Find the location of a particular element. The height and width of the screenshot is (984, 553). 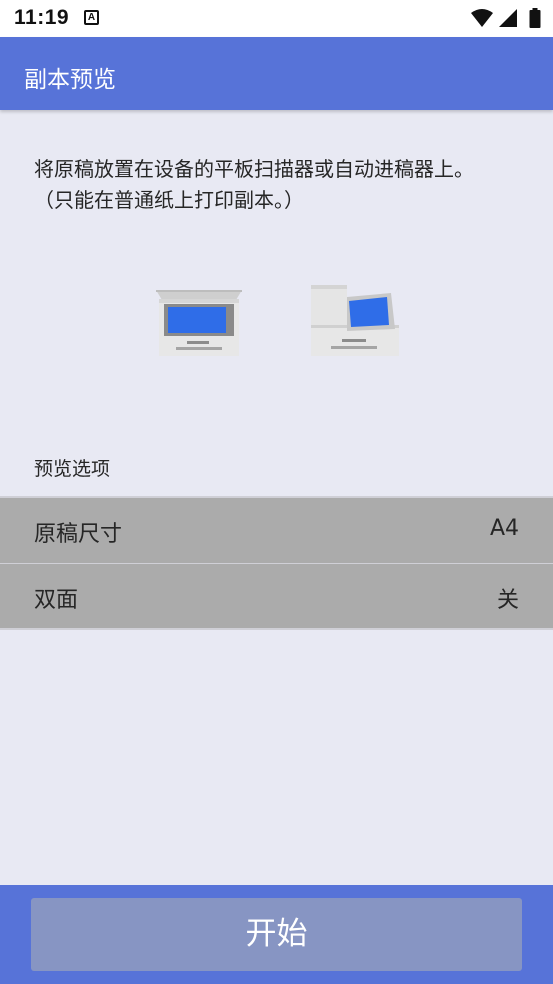

preview-options-label: 预览选项 is located at coordinates (72, 469).